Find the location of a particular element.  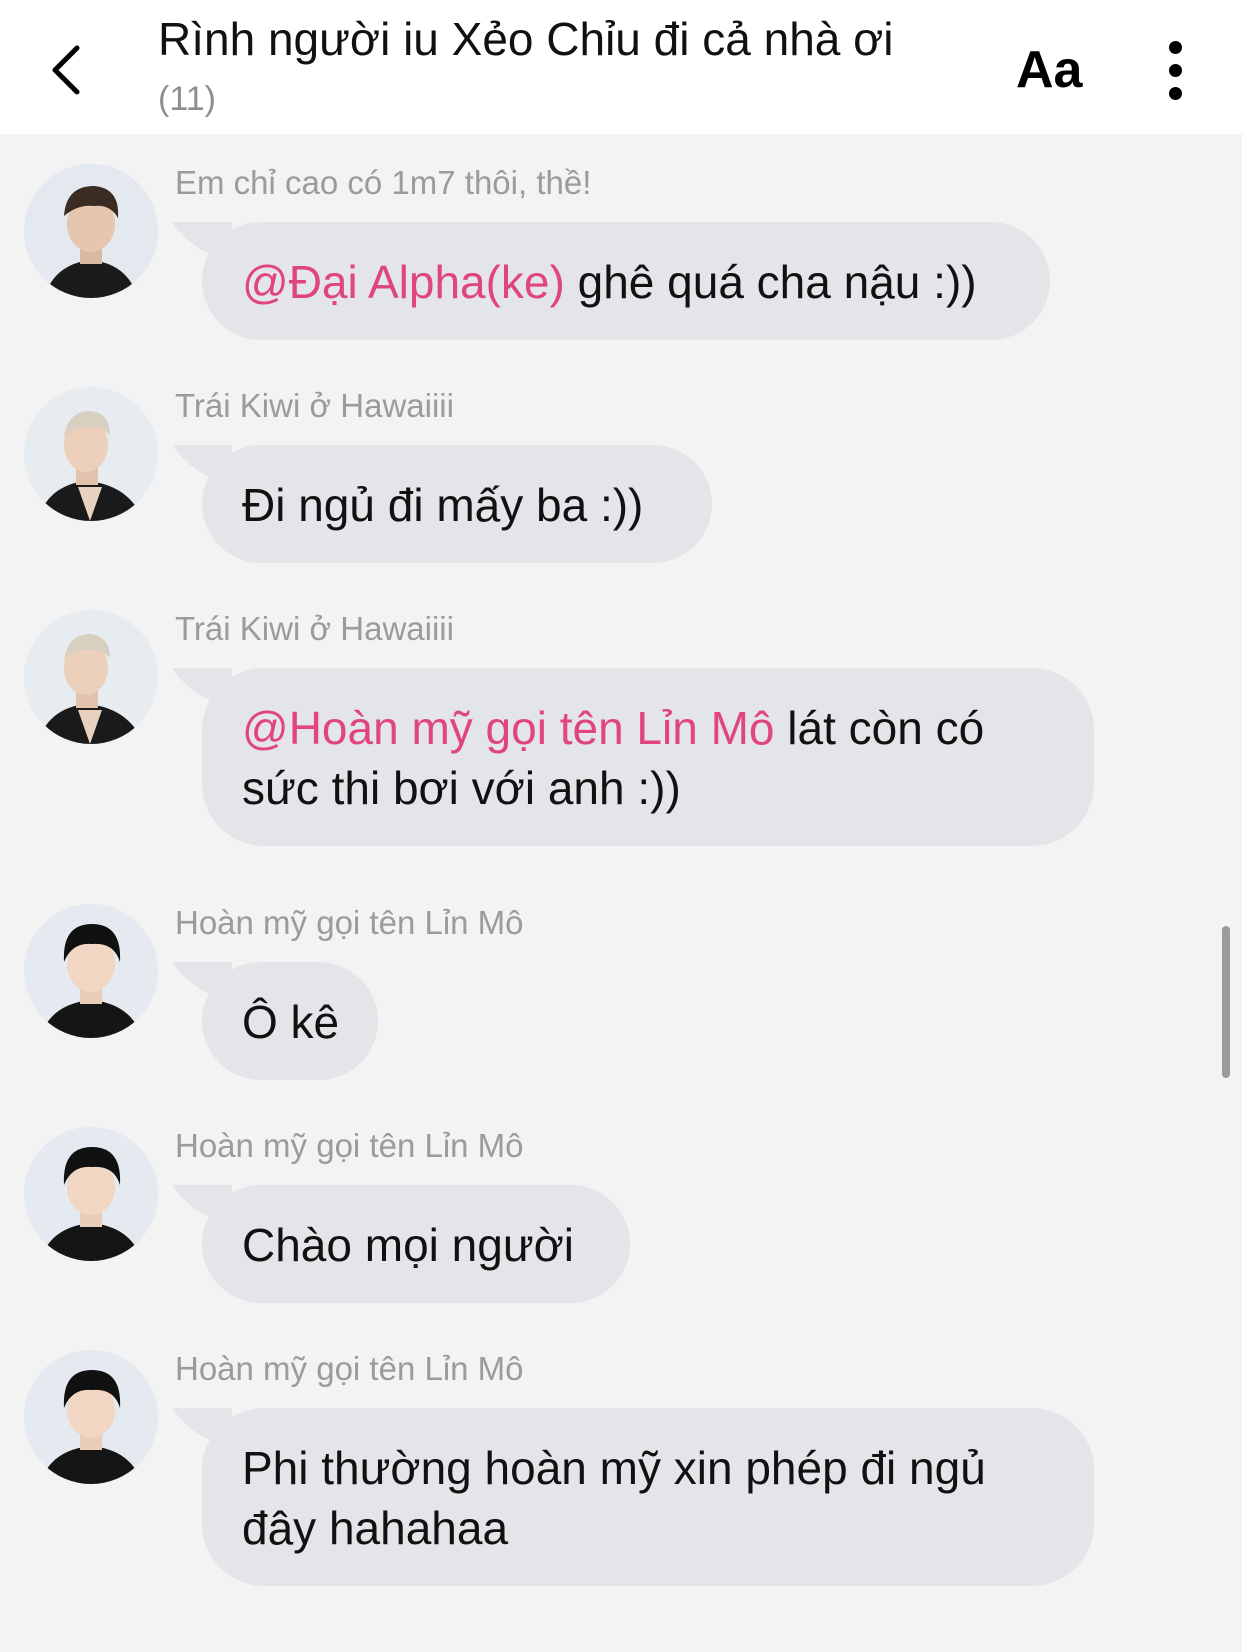

more-options-button is located at coordinates (1175, 70).